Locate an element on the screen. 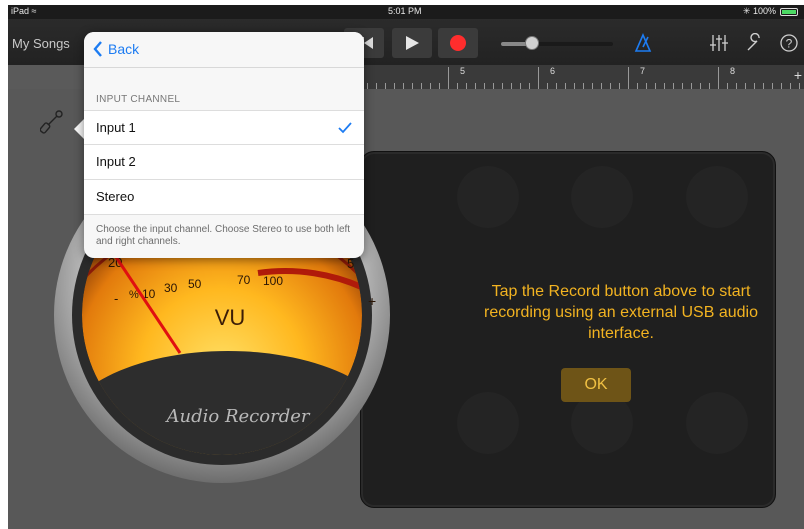  ruler-bar-number: 5 is located at coordinates (463, 71).